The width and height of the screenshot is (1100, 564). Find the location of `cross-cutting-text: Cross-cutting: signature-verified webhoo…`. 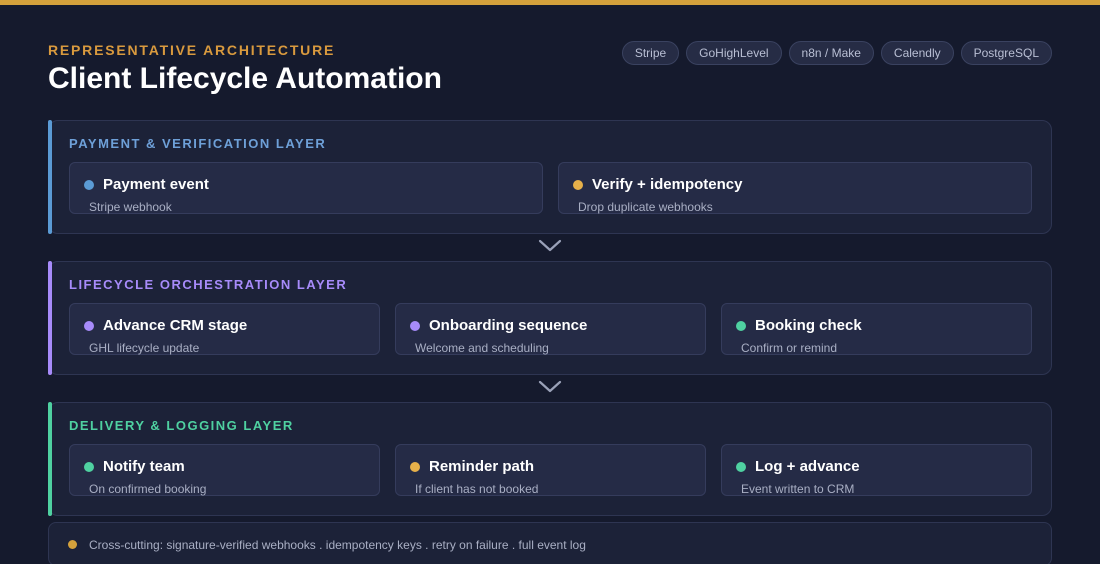

cross-cutting-text: Cross-cutting: signature-verified webhoo… is located at coordinates (337, 545).